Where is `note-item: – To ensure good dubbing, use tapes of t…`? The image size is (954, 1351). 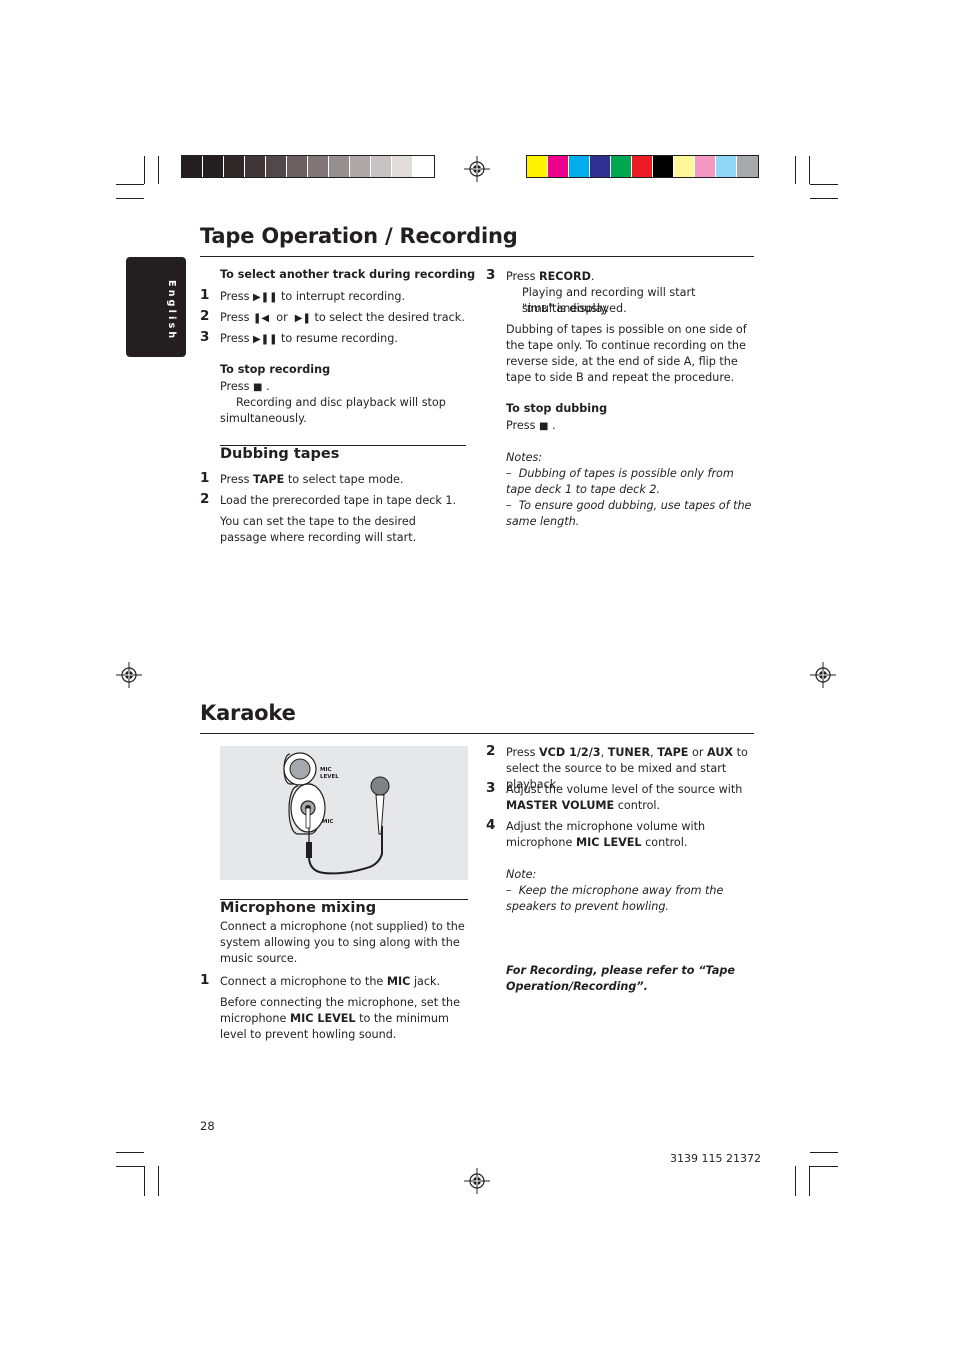
note-item: – To ensure good dubbing, use tapes of t… is located at coordinates (629, 513).